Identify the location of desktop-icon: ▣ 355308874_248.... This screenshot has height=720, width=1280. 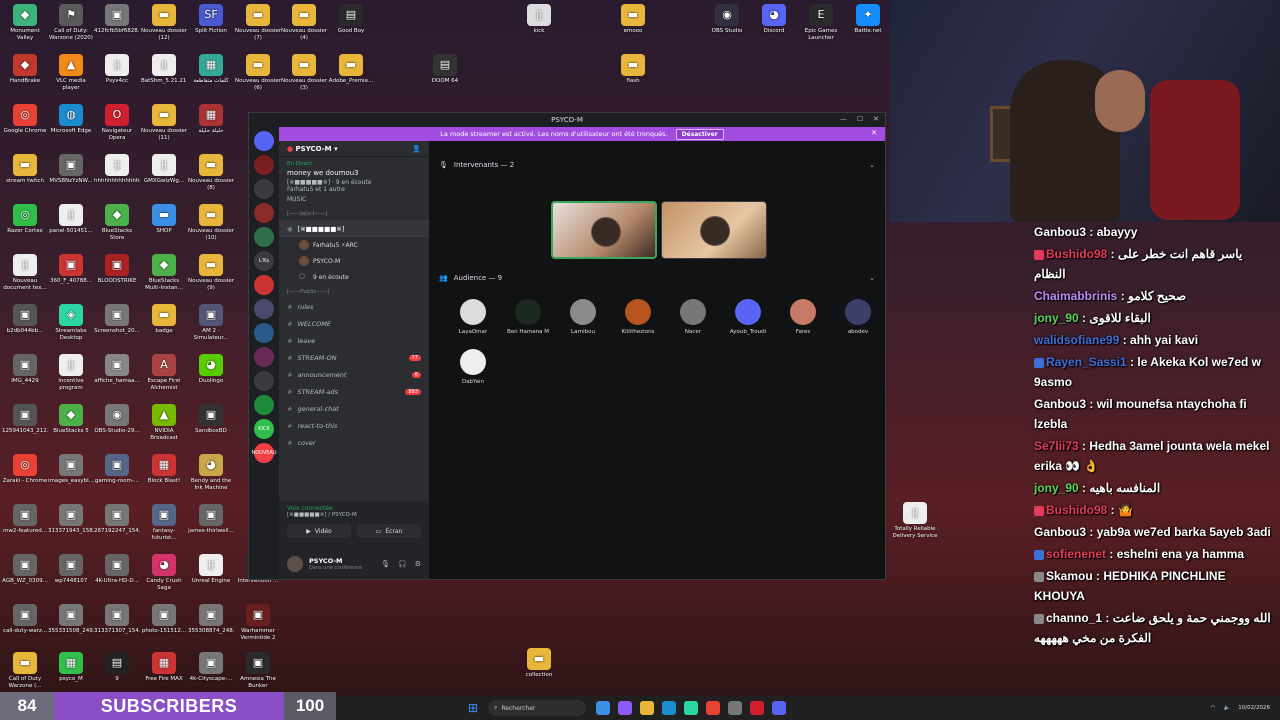
(211, 619).